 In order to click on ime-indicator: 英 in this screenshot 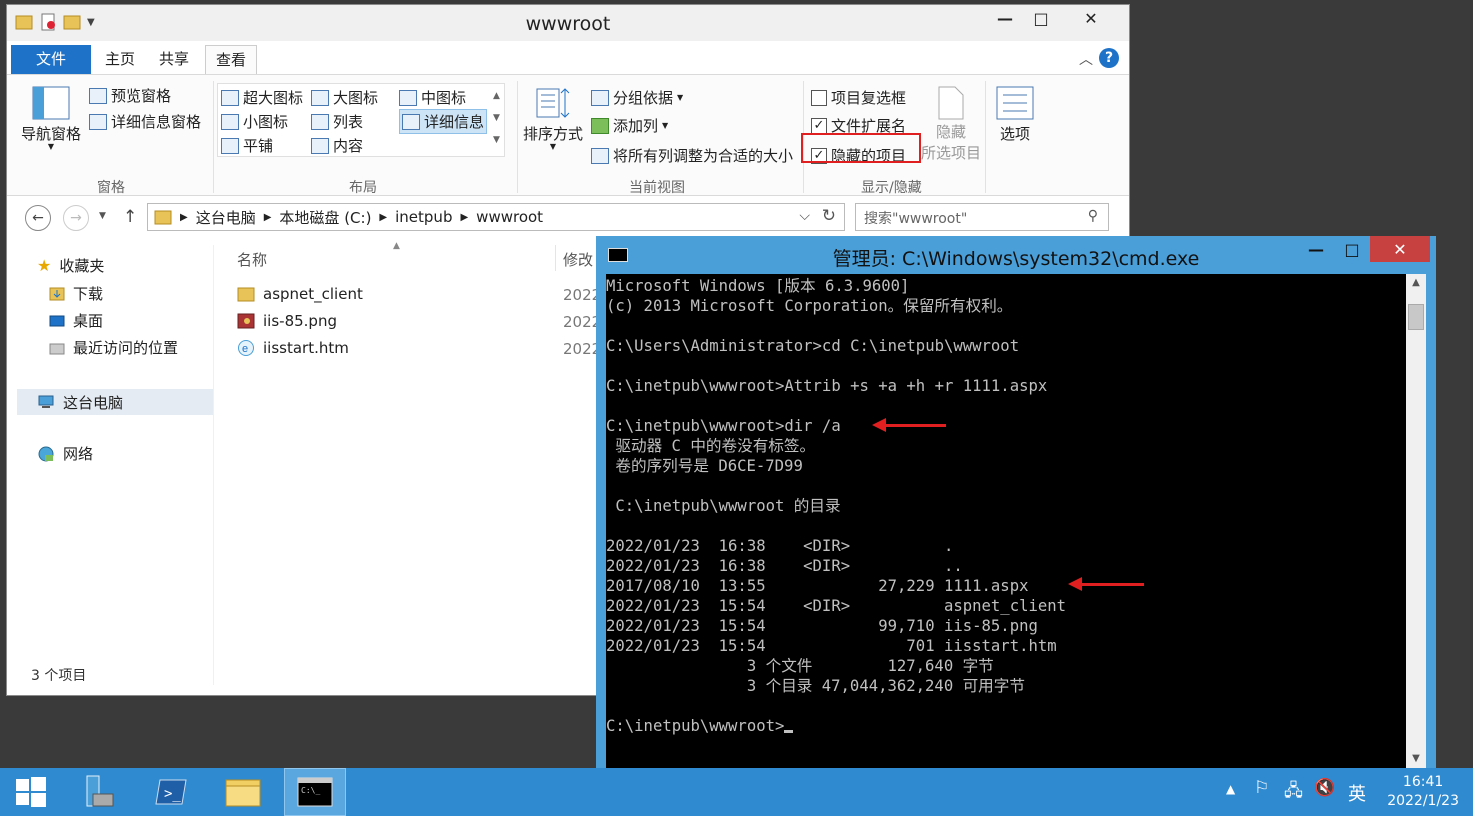, I will do `click(1357, 793)`.